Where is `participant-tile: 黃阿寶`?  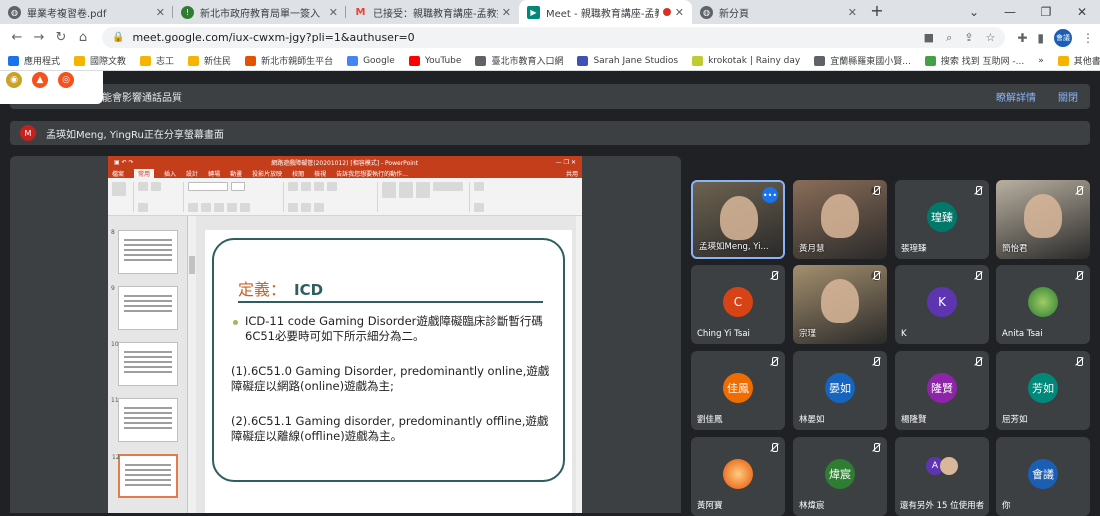 participant-tile: 黃阿寶 is located at coordinates (738, 476).